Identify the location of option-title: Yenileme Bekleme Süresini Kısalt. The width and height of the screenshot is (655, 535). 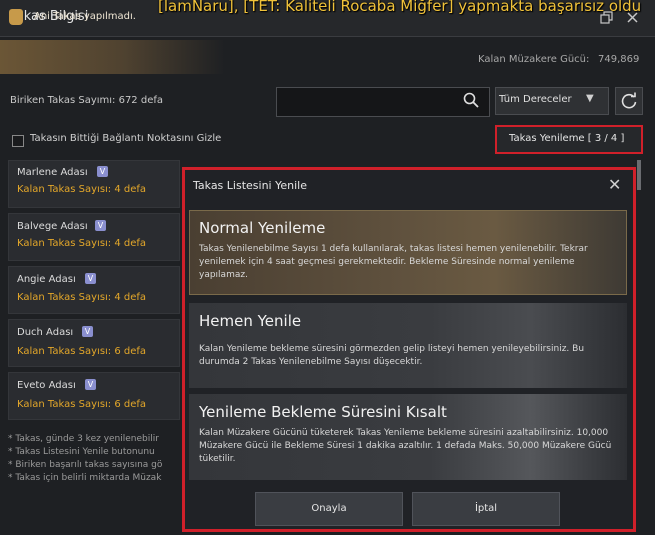
(323, 412).